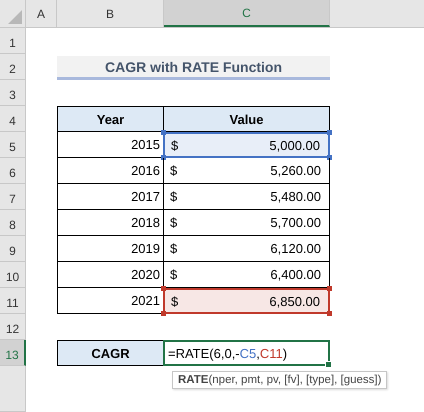  What do you see at coordinates (110, 171) in the screenshot?
I see `table-cell: 2016` at bounding box center [110, 171].